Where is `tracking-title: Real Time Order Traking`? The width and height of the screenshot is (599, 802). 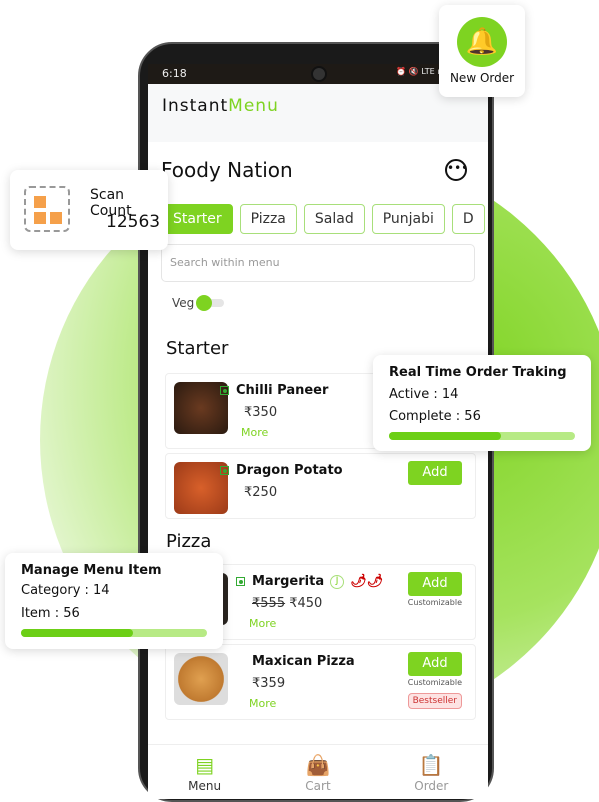
tracking-title: Real Time Order Traking is located at coordinates (478, 372).